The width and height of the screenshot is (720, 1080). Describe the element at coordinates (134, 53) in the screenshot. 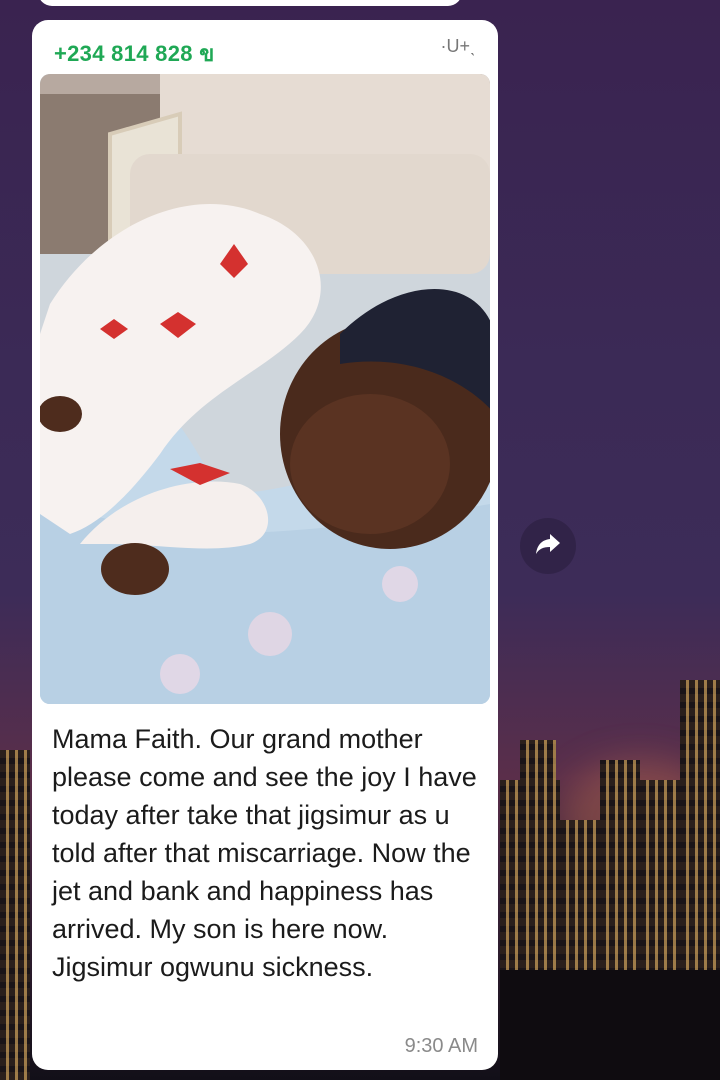

I see `sender-phone-number: +234 814 828 ข` at that location.